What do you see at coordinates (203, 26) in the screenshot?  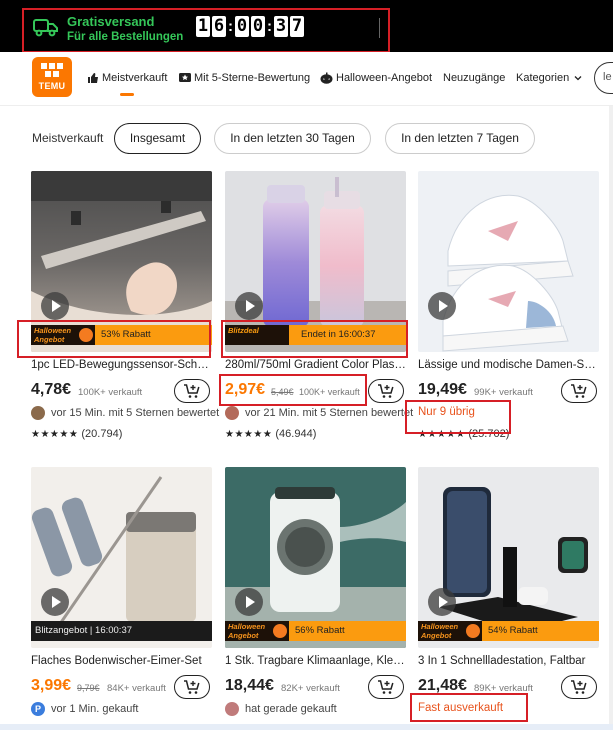 I see `timer-digit: 1` at bounding box center [203, 26].